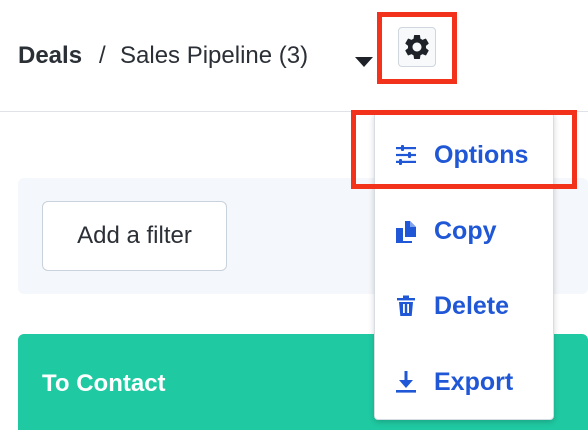 The width and height of the screenshot is (588, 430). I want to click on breadcrumb-current: Sales Pipeline (3), so click(214, 55).